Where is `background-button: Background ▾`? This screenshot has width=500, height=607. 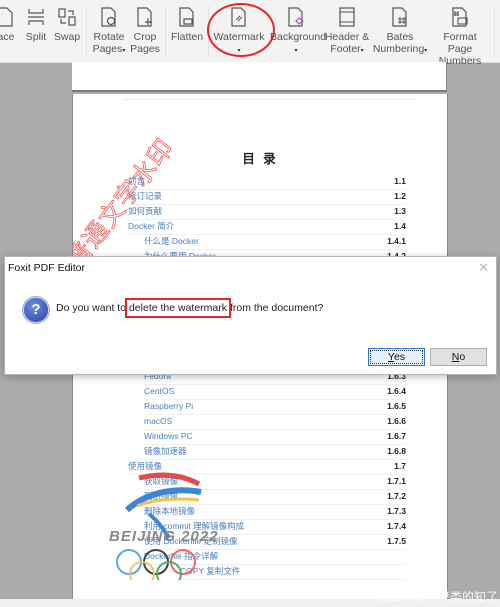 background-button: Background ▾ is located at coordinates (298, 31).